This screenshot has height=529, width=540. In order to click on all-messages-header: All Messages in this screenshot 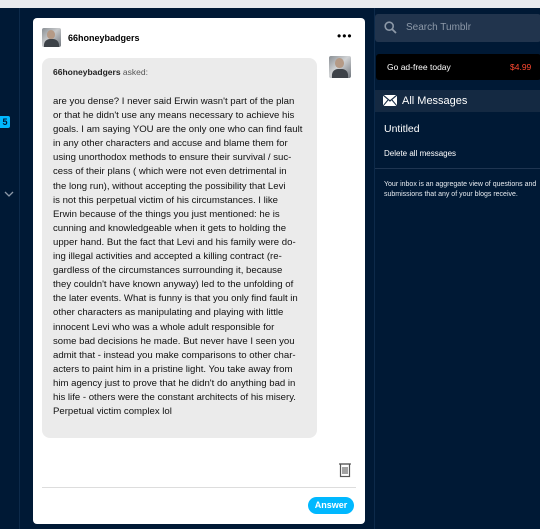, I will do `click(457, 101)`.